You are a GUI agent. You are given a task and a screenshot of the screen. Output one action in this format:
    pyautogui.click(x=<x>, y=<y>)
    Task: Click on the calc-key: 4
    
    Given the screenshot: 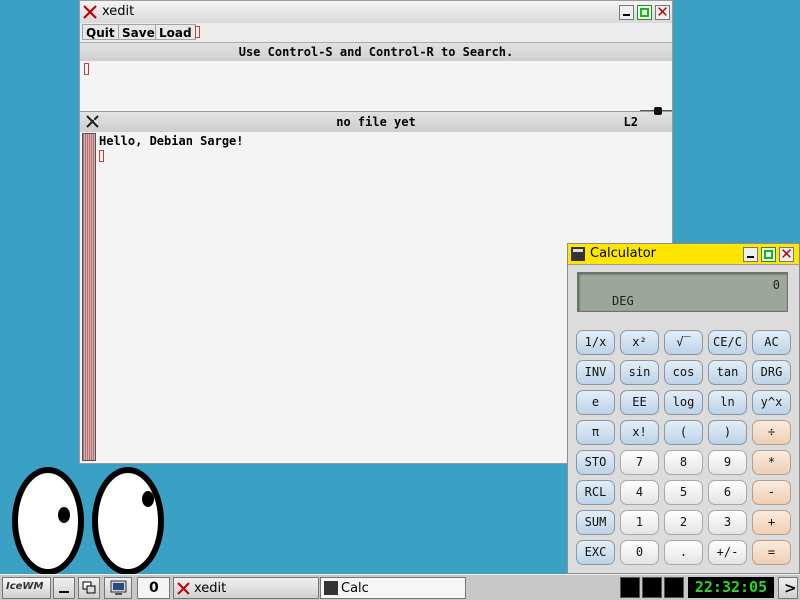 What is the action you would take?
    pyautogui.click(x=639, y=492)
    